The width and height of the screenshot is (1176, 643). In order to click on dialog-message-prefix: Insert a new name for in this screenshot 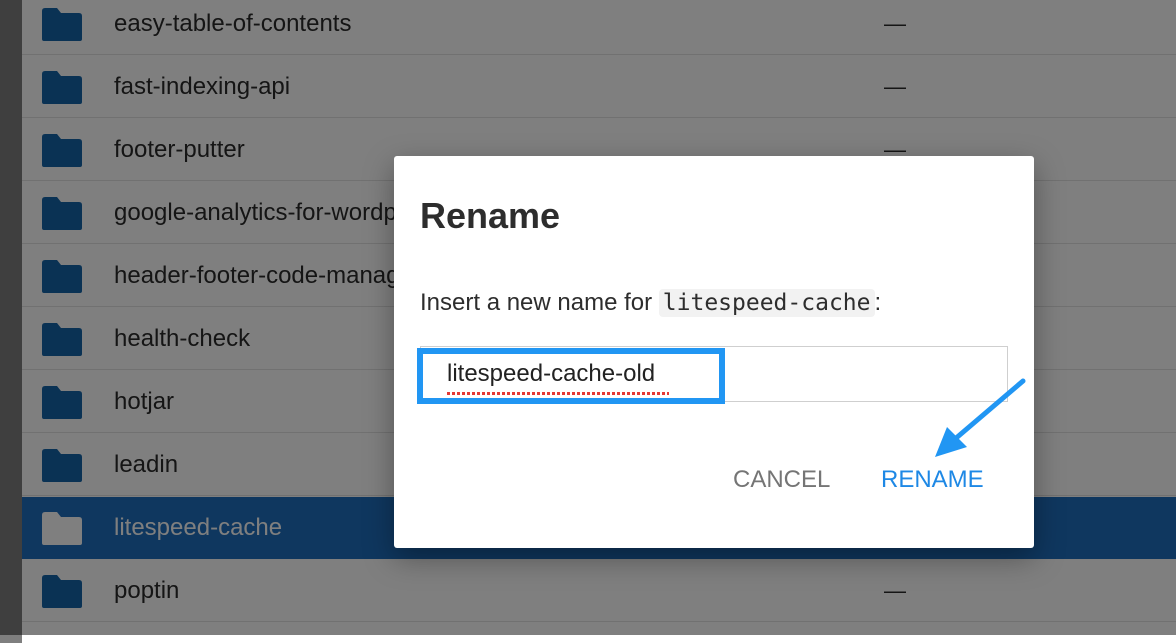, I will do `click(539, 302)`.